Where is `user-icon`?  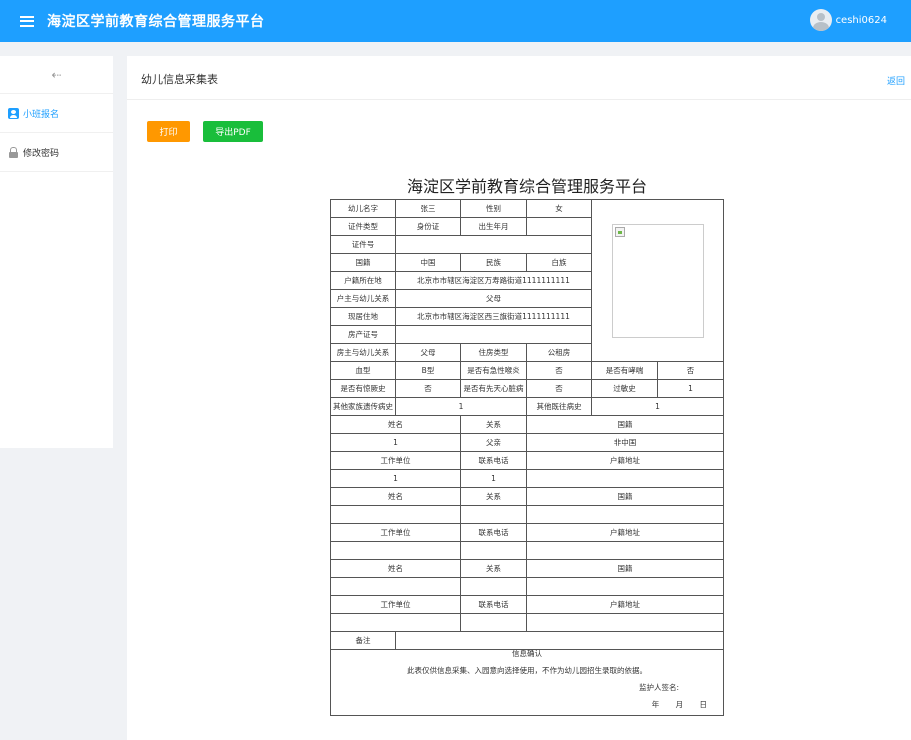
user-icon is located at coordinates (13, 113).